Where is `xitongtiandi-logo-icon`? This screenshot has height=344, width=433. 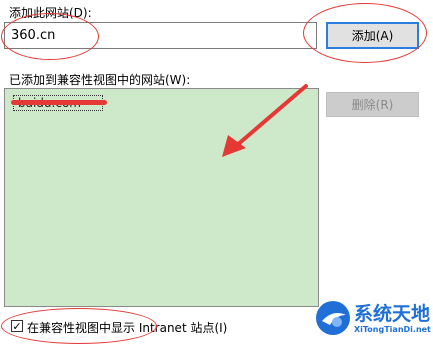
xitongtiandi-logo-icon is located at coordinates (333, 318).